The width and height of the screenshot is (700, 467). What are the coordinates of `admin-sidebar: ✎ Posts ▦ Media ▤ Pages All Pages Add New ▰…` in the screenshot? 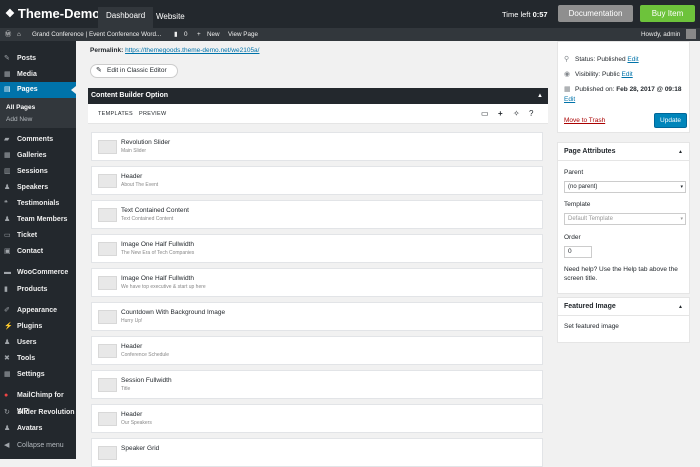 It's located at (38, 250).